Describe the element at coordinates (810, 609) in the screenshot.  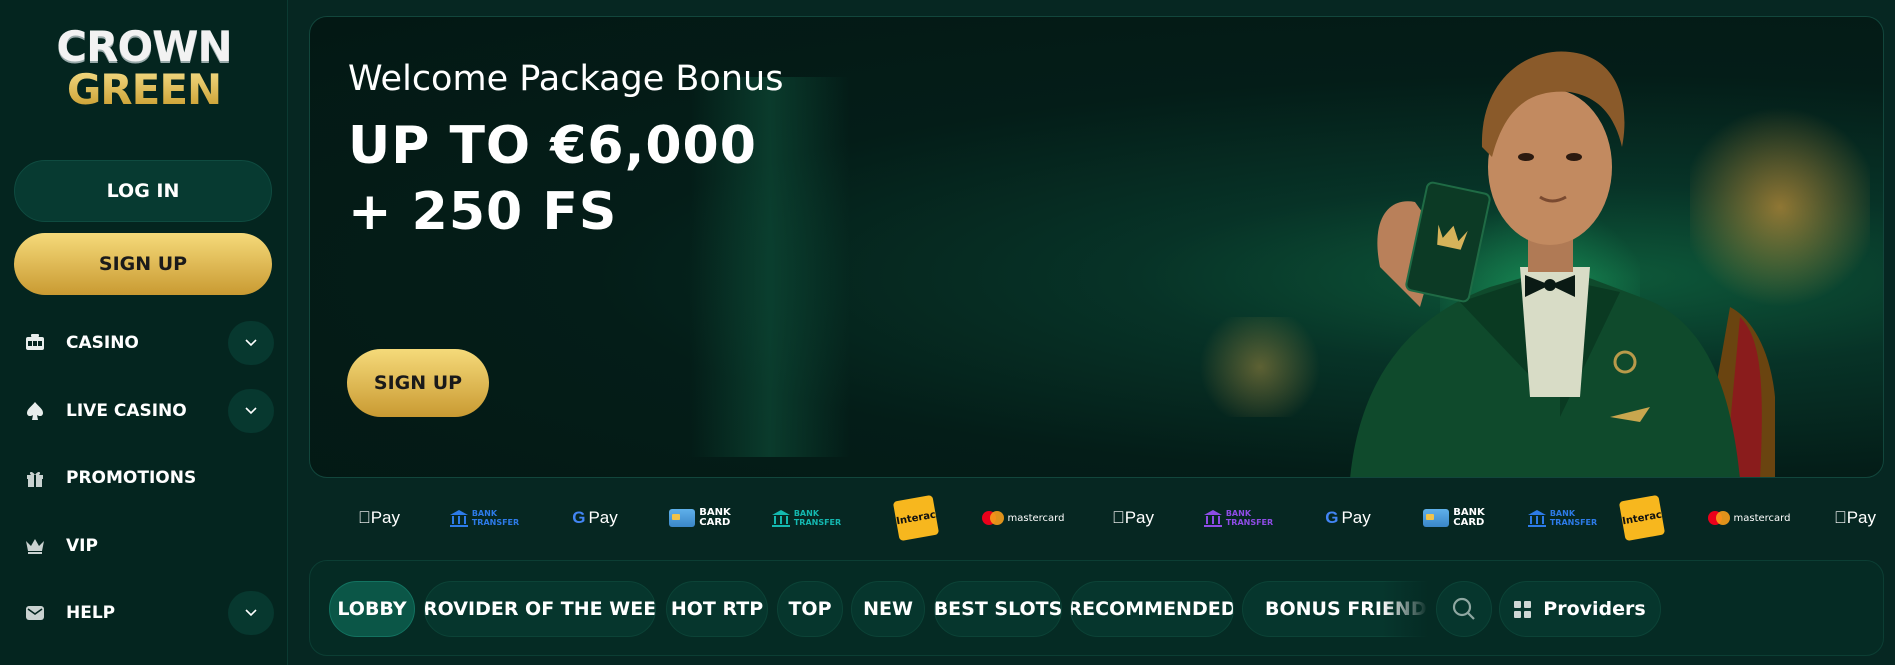
I see `tab-top: TOP` at that location.